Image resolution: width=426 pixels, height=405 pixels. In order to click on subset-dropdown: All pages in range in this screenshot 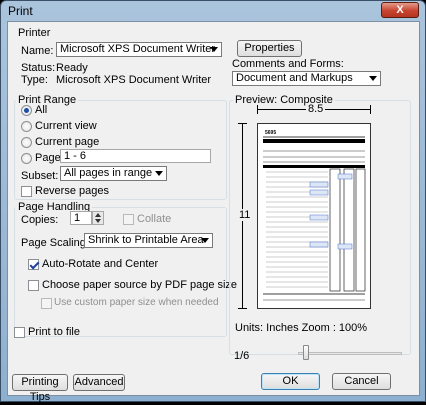, I will do `click(113, 173)`.